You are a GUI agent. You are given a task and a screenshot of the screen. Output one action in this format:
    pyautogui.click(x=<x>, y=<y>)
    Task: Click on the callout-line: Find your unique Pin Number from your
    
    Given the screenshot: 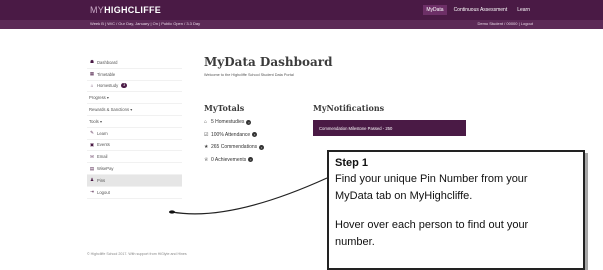 What is the action you would take?
    pyautogui.click(x=431, y=179)
    